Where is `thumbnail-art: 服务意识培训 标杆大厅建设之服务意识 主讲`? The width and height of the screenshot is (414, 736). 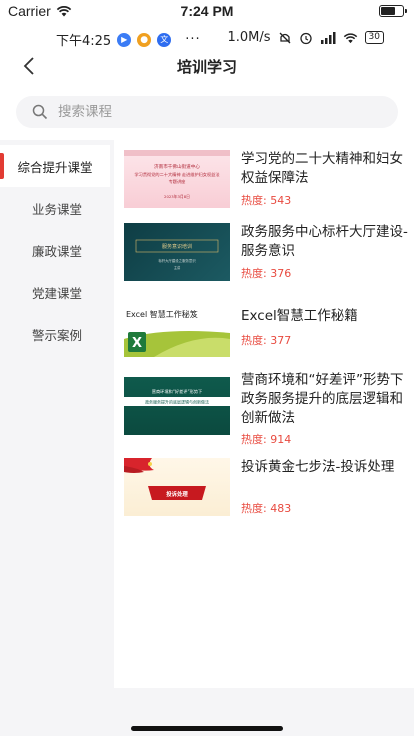 thumbnail-art: 服务意识培训 标杆大厅建设之服务意识 主讲 is located at coordinates (177, 254).